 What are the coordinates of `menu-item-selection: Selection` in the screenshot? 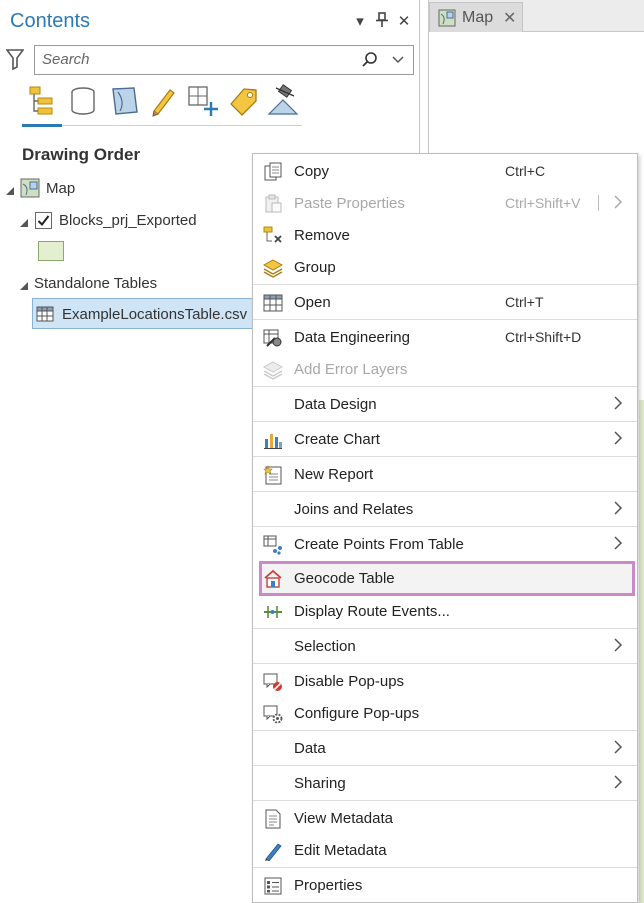 It's located at (445, 646).